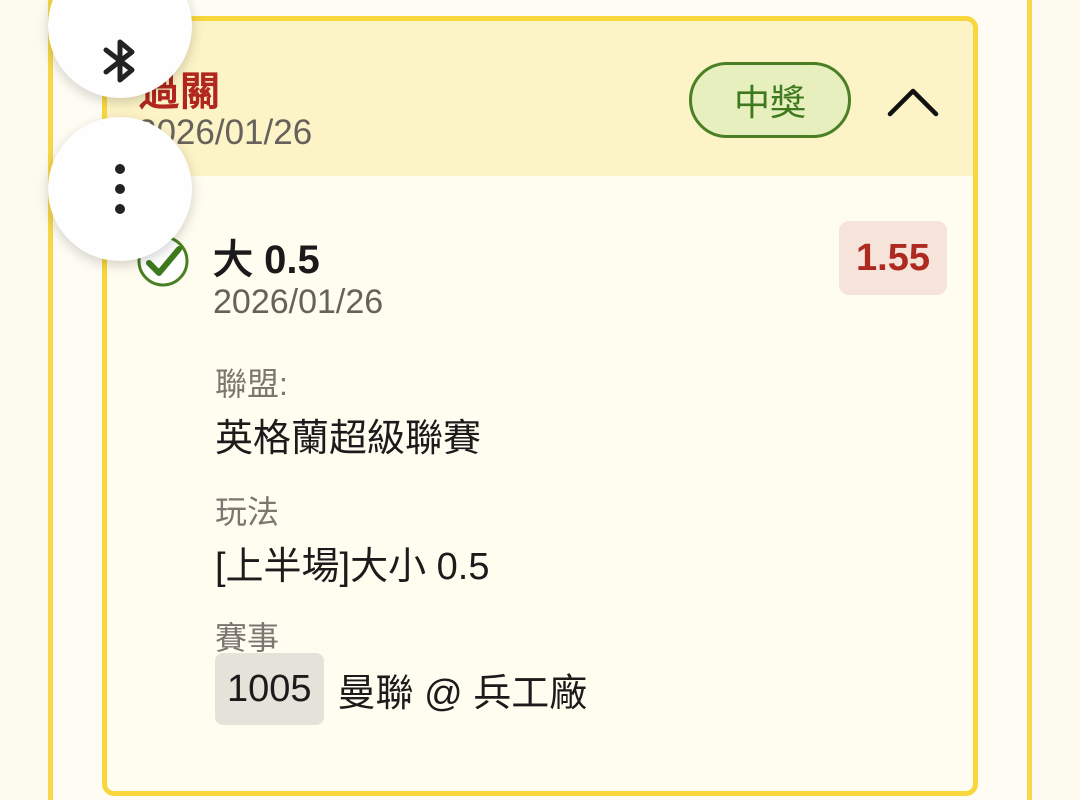 The width and height of the screenshot is (1080, 800). I want to click on selection-row: 大 0.5 2026/01/26 1.55, so click(540, 271).